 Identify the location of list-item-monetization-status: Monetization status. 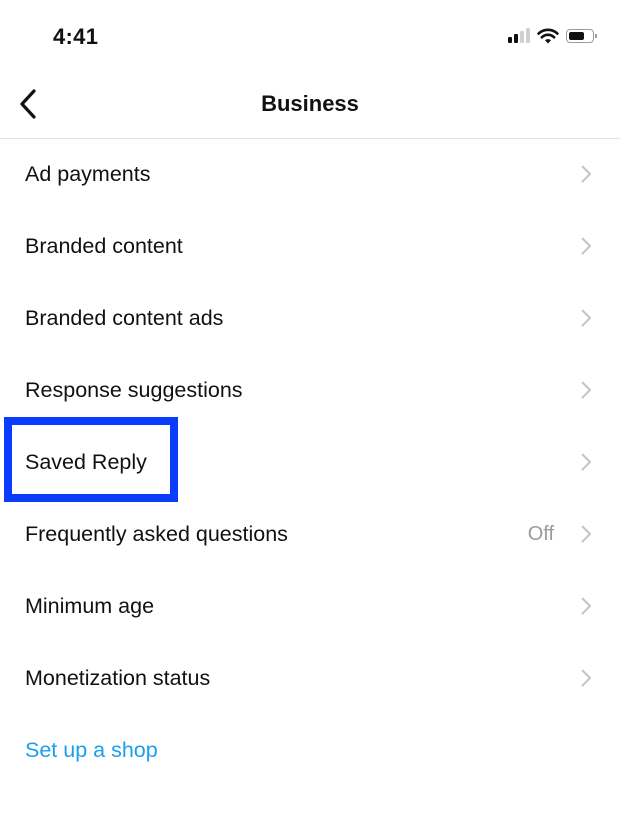
(310, 678).